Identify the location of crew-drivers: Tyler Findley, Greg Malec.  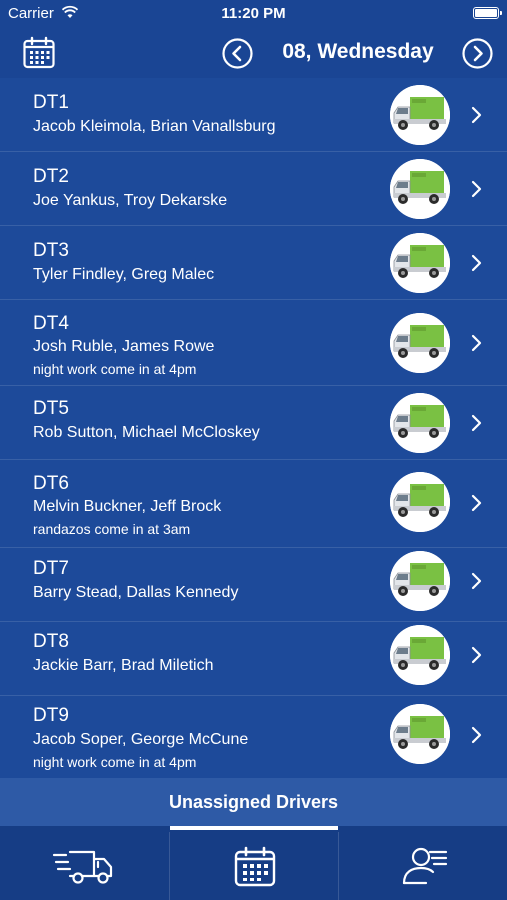
(124, 274).